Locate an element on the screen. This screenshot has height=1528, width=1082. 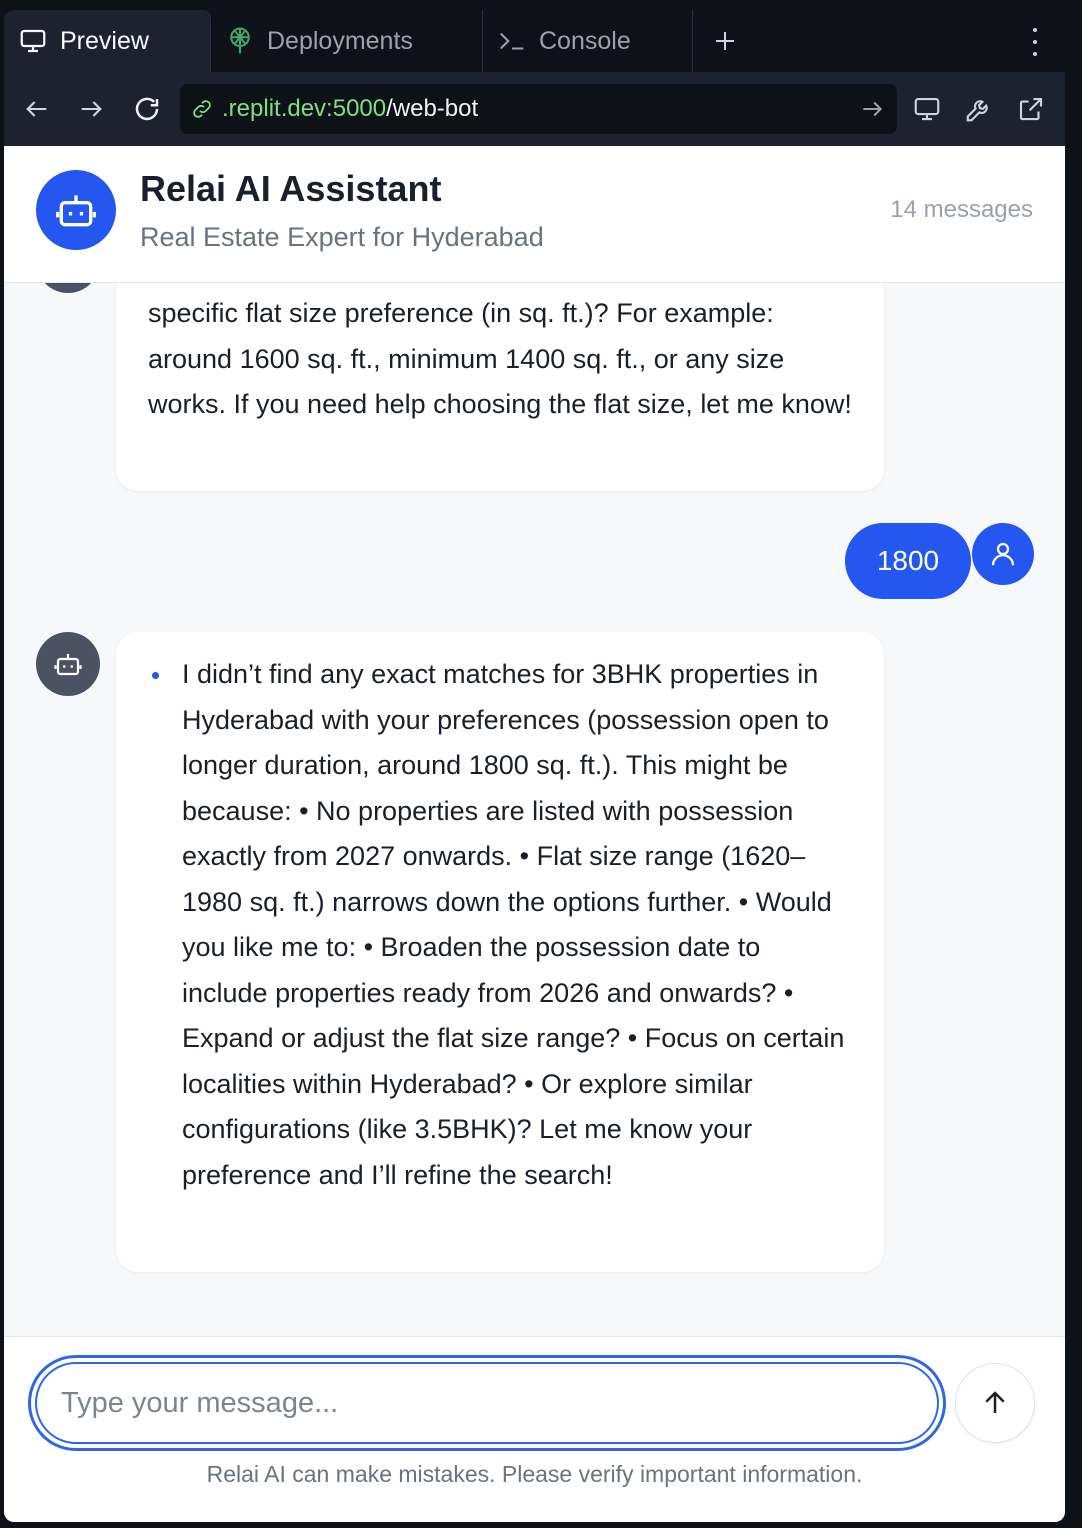
nav-bar: .replit.dev:5000/web-bot is located at coordinates (534, 109).